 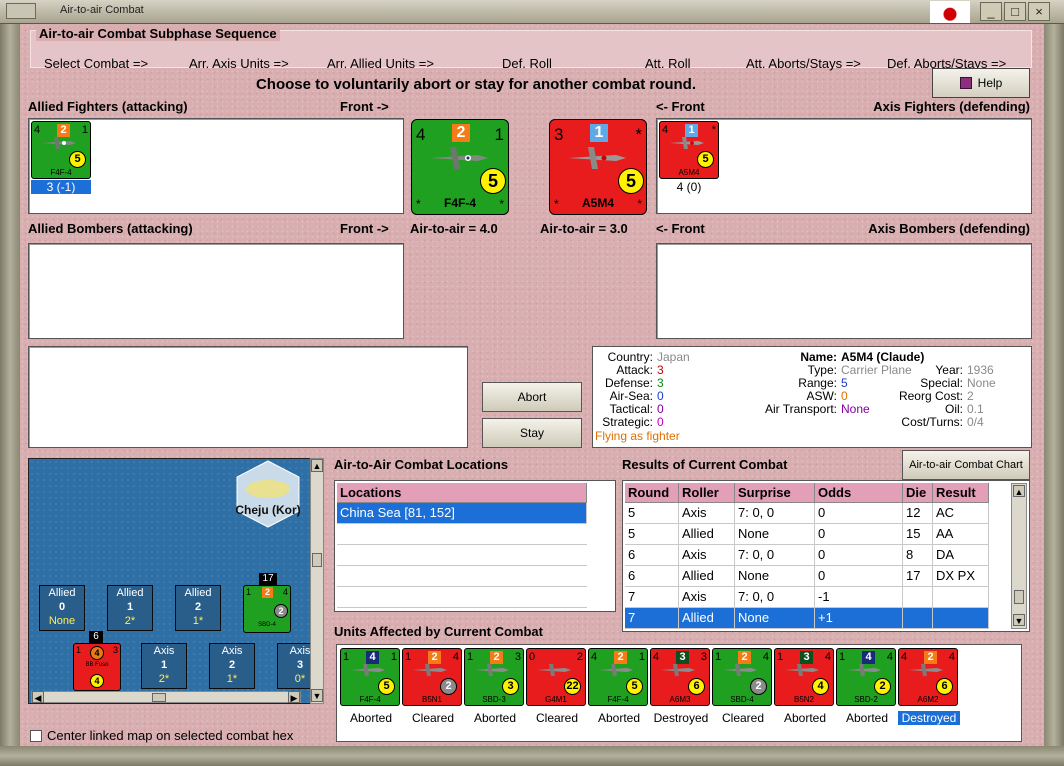 What do you see at coordinates (239, 63) in the screenshot?
I see `step-arrange-axis: Arr. Axis Units =>` at bounding box center [239, 63].